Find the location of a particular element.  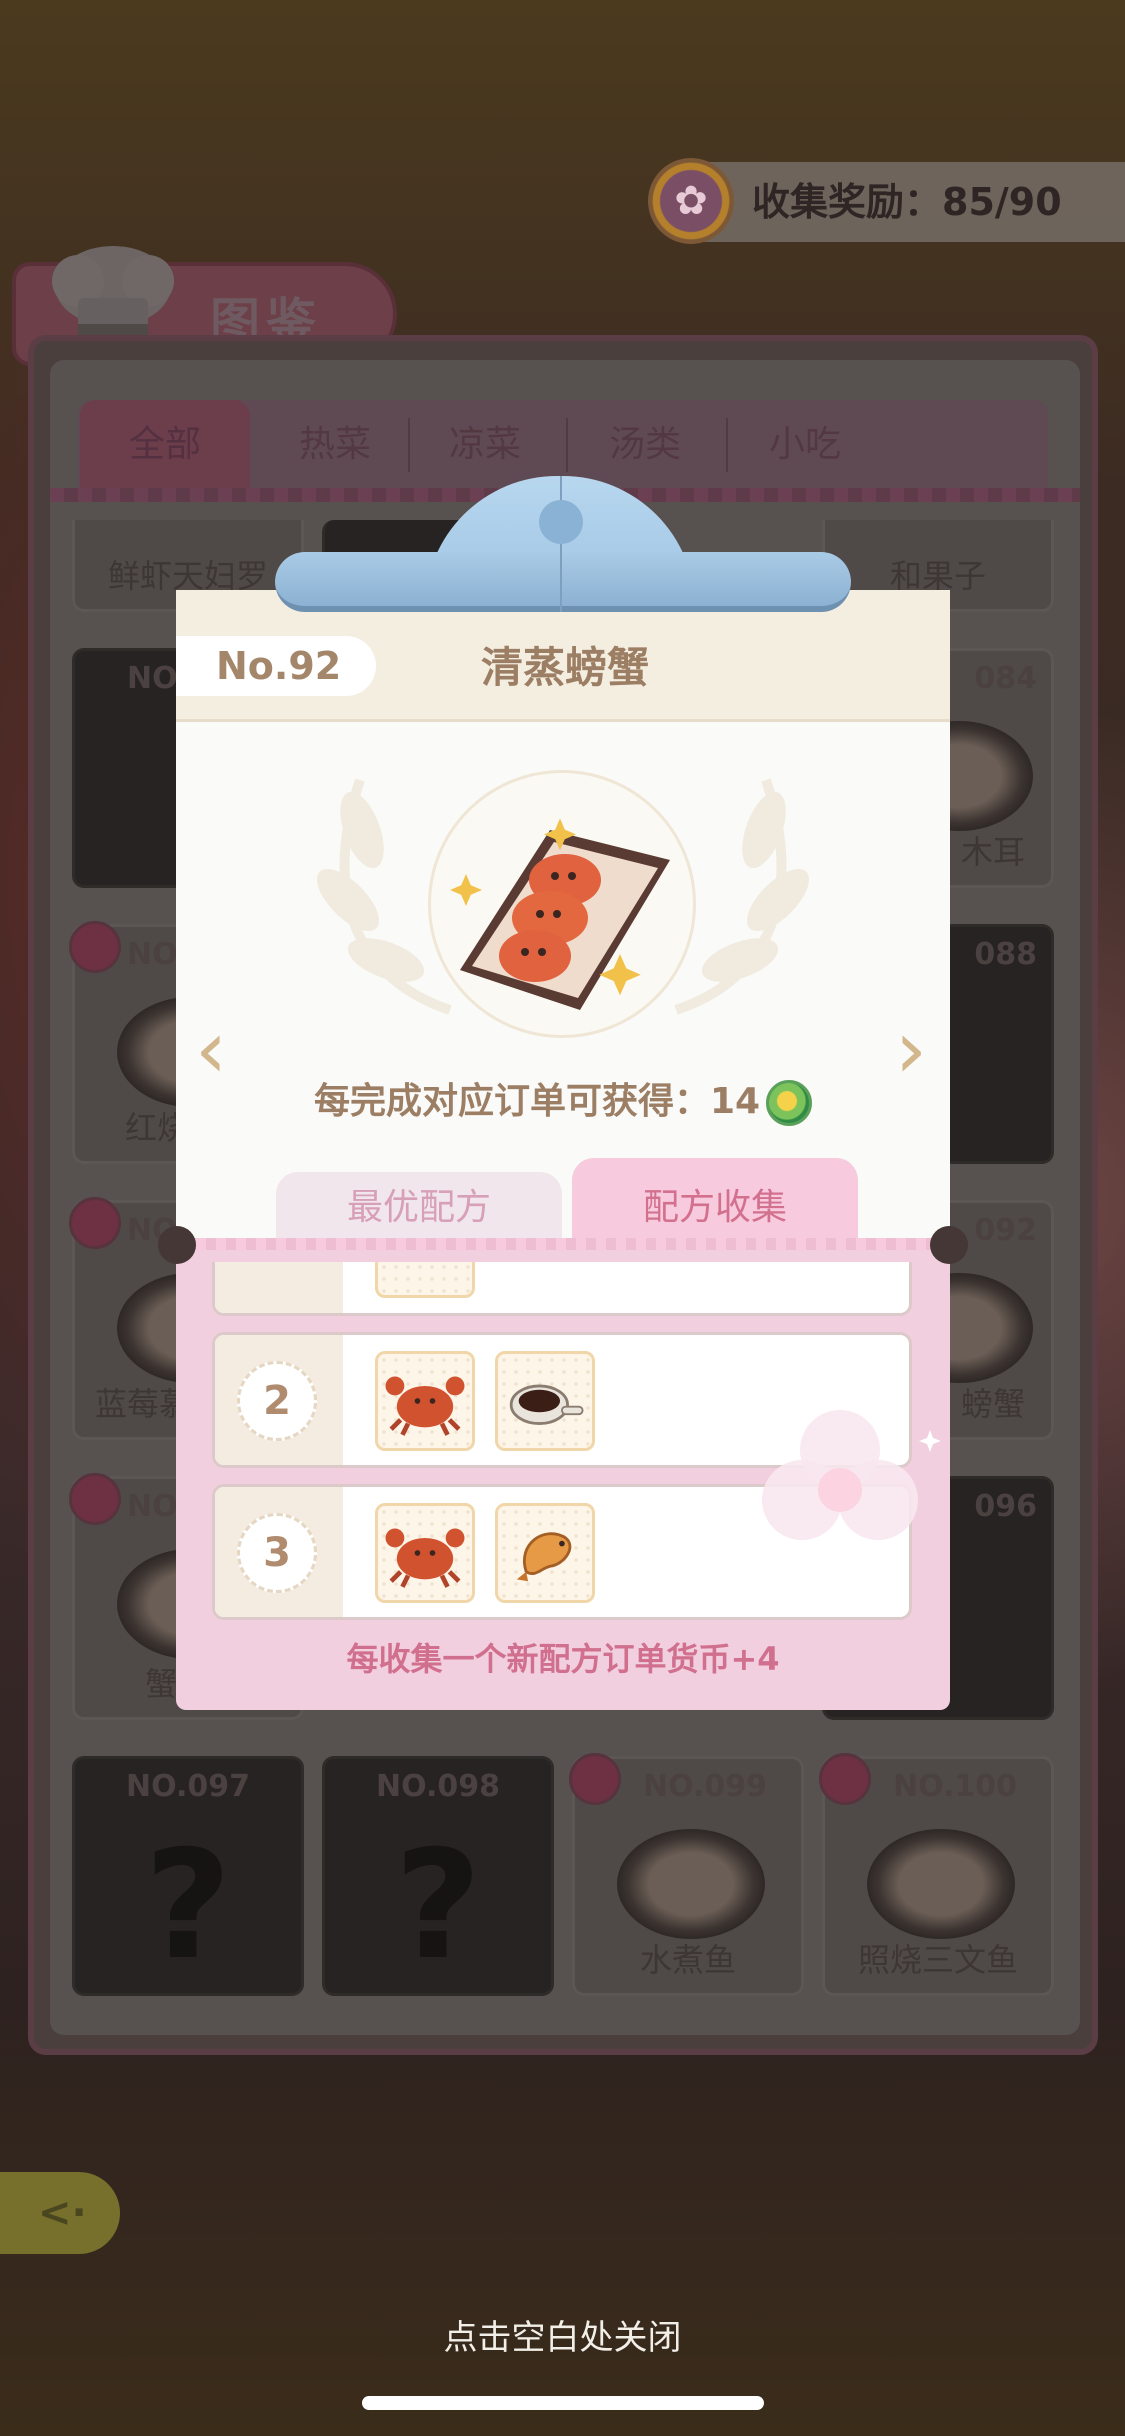

tab-soups: 汤类 is located at coordinates (645, 445).